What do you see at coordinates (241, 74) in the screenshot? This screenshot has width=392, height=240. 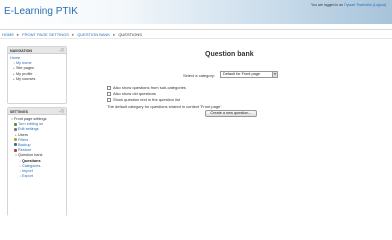 I see `category-select-value: Default for Front page` at bounding box center [241, 74].